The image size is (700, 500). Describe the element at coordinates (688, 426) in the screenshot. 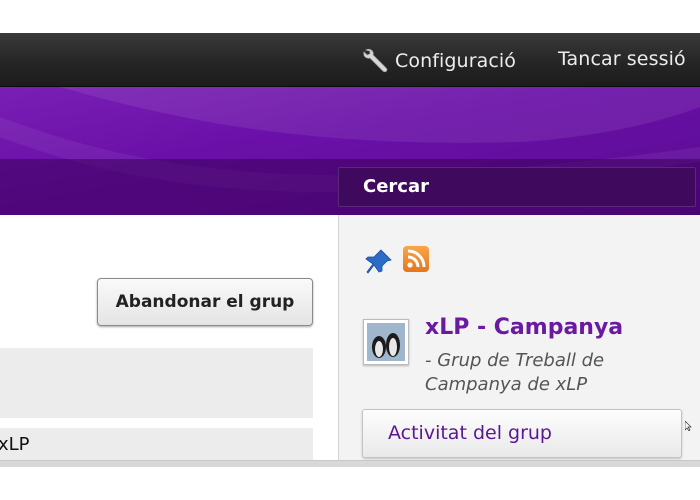

I see `mouse-cursor-icon` at that location.